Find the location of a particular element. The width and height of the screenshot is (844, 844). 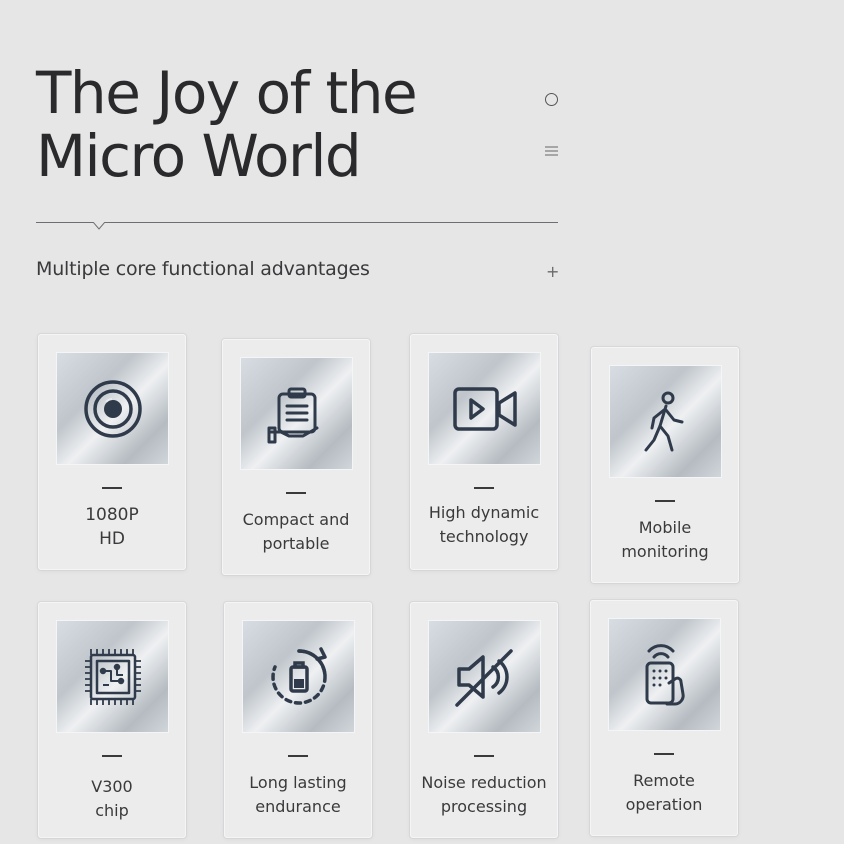

feature-label-line1: Compact and is located at coordinates (296, 519).